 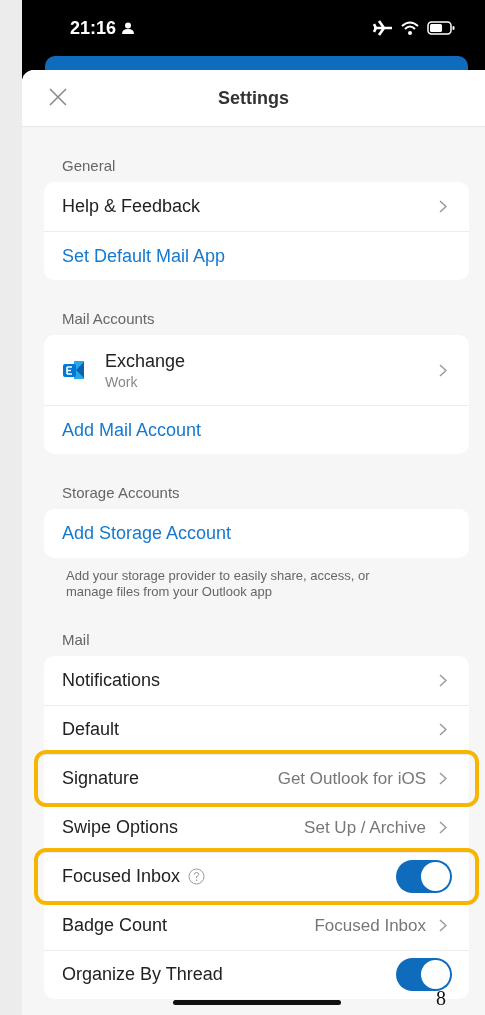 What do you see at coordinates (256, 778) in the screenshot?
I see `settings-row: Signature Get Outlook for iOS` at bounding box center [256, 778].